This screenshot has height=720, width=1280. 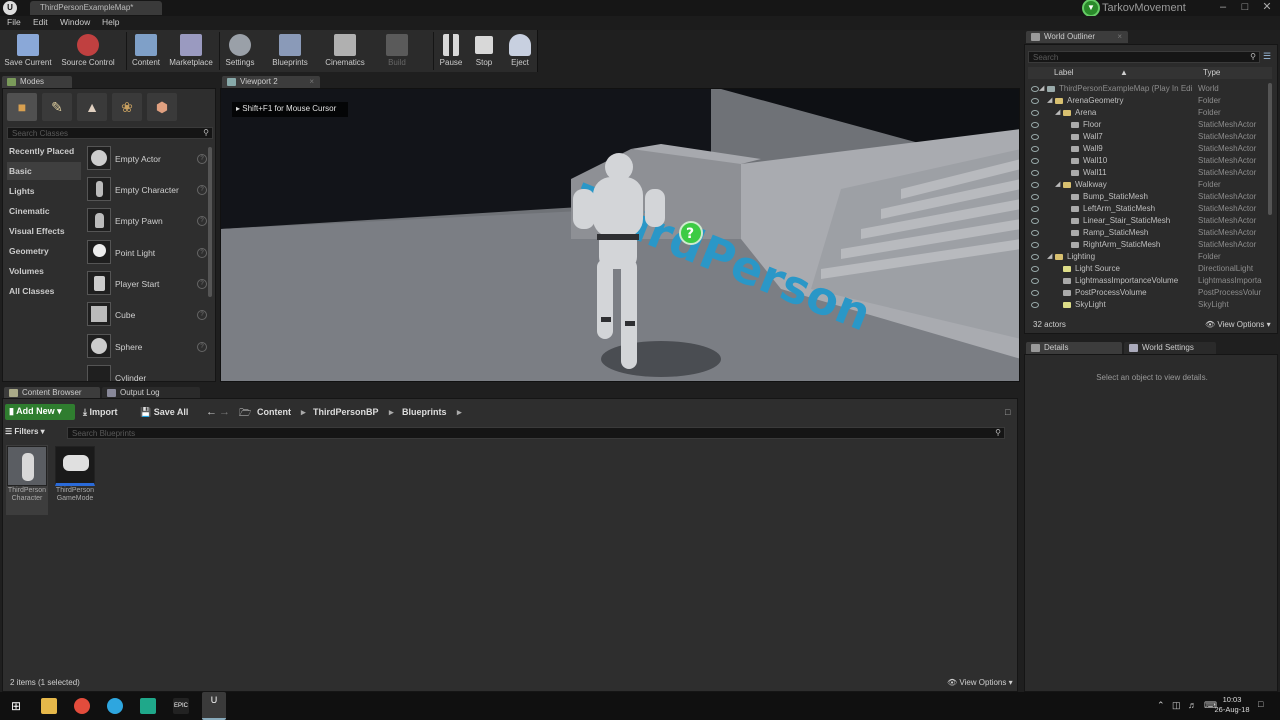 What do you see at coordinates (14, 22) in the screenshot?
I see `menu-file: File` at bounding box center [14, 22].